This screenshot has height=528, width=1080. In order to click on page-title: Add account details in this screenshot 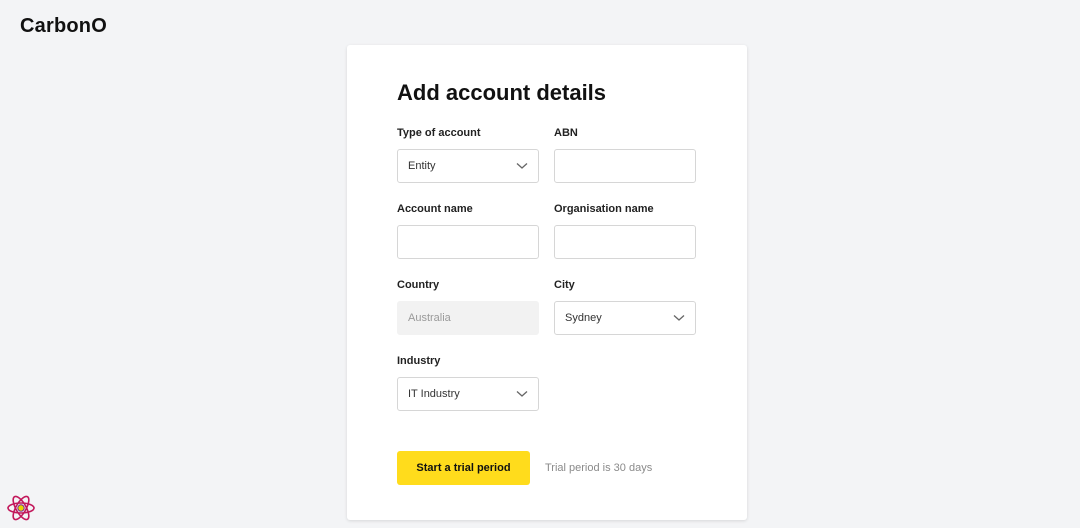, I will do `click(502, 92)`.